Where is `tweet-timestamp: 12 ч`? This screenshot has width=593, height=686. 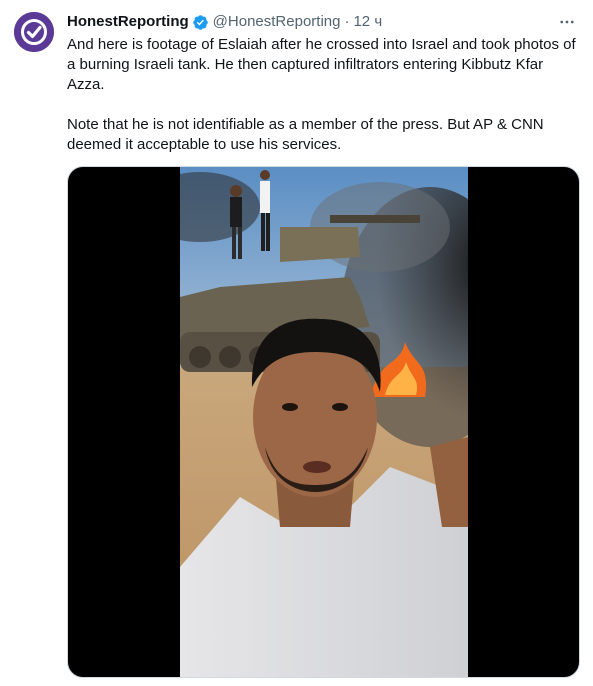 tweet-timestamp: 12 ч is located at coordinates (367, 22).